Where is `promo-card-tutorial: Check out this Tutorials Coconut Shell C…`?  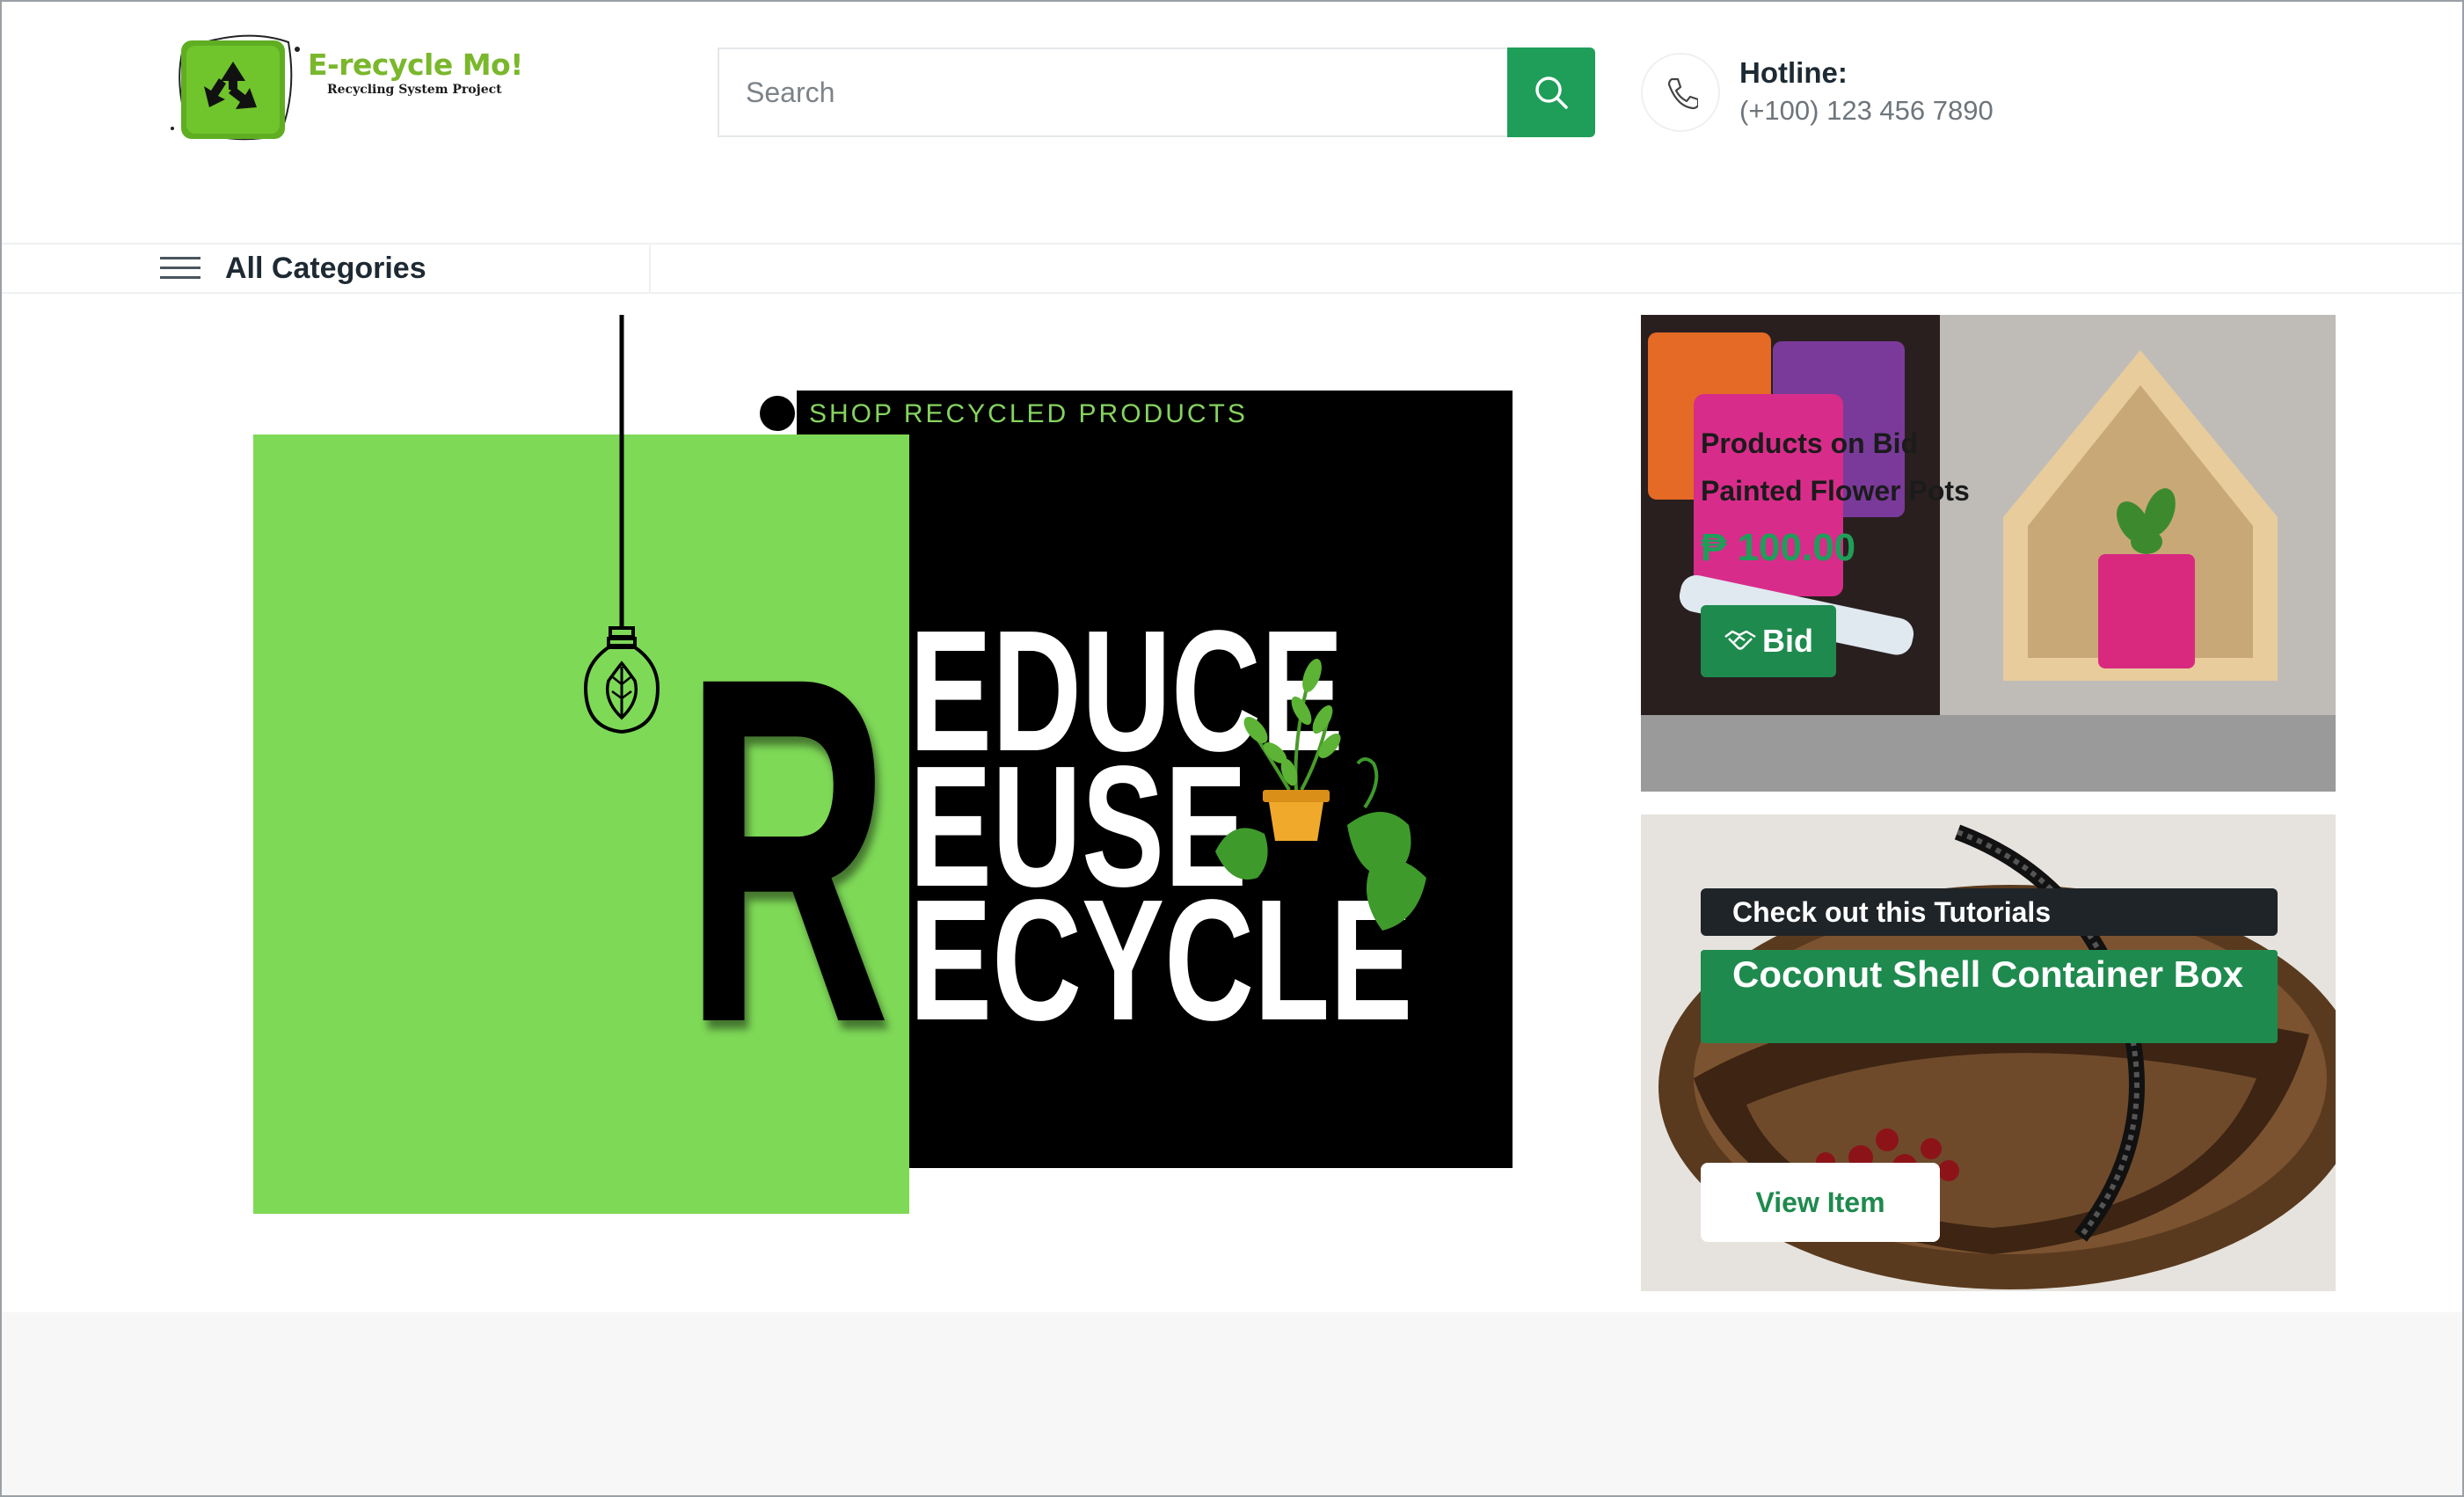
promo-card-tutorial: Check out this Tutorials Coconut Shell C… is located at coordinates (1988, 1052).